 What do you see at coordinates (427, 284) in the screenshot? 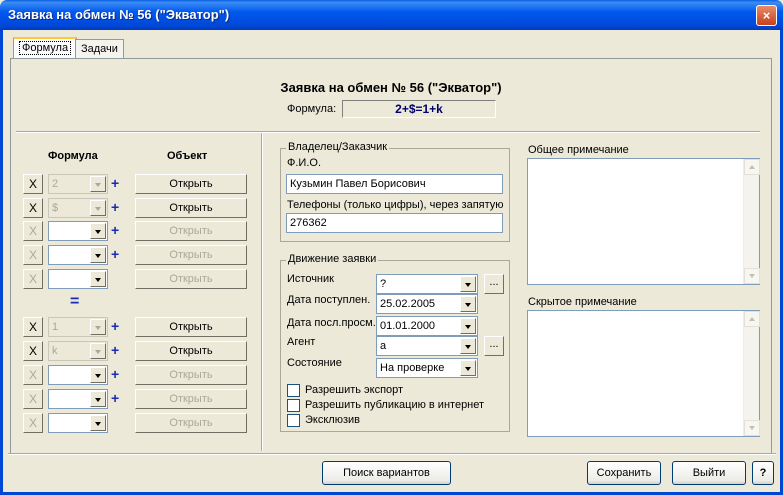
I see `source-select: ?` at bounding box center [427, 284].